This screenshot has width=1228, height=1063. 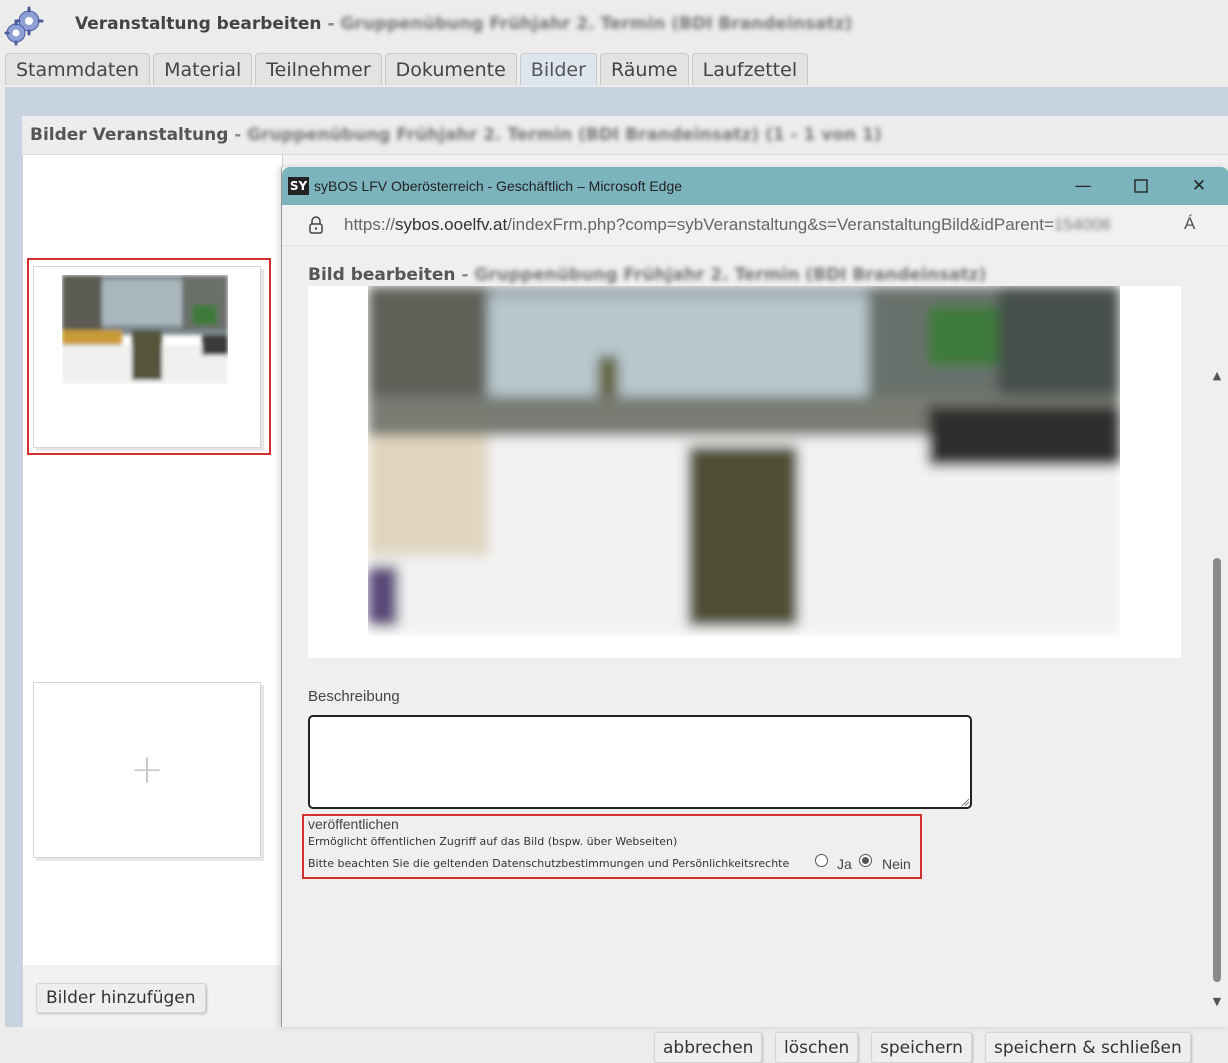 What do you see at coordinates (121, 998) in the screenshot?
I see `add-images-button: Bilder hinzufügen` at bounding box center [121, 998].